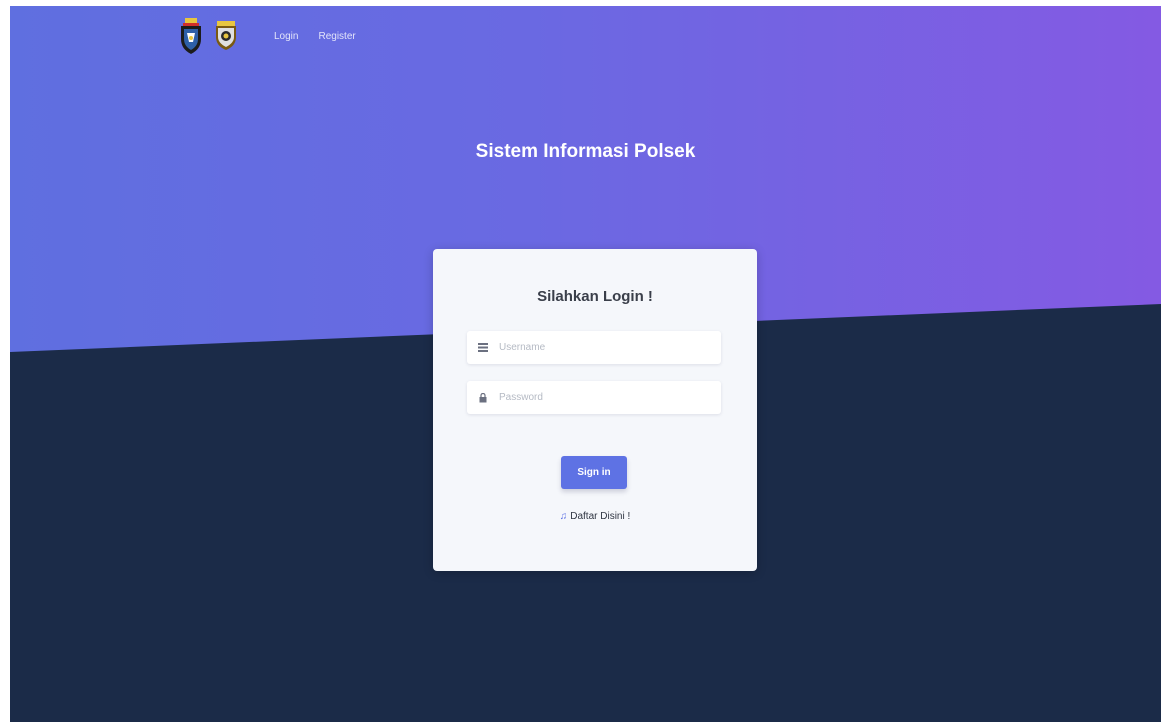 Image resolution: width=1161 pixels, height=722 pixels. Describe the element at coordinates (563, 516) in the screenshot. I see `music-note-icon: ♫` at that location.